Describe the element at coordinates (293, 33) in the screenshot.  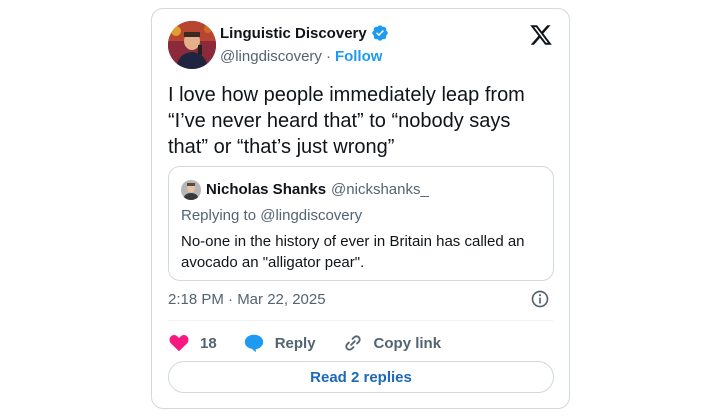
I see `author-display-name: Linguistic Discovery` at that location.